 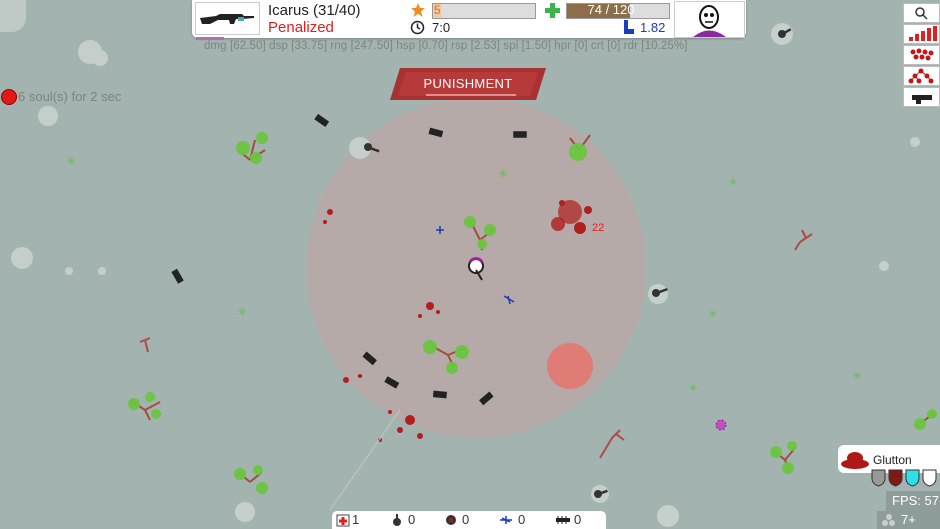 What do you see at coordinates (466, 519) in the screenshot?
I see `mine-count: 0` at bounding box center [466, 519].